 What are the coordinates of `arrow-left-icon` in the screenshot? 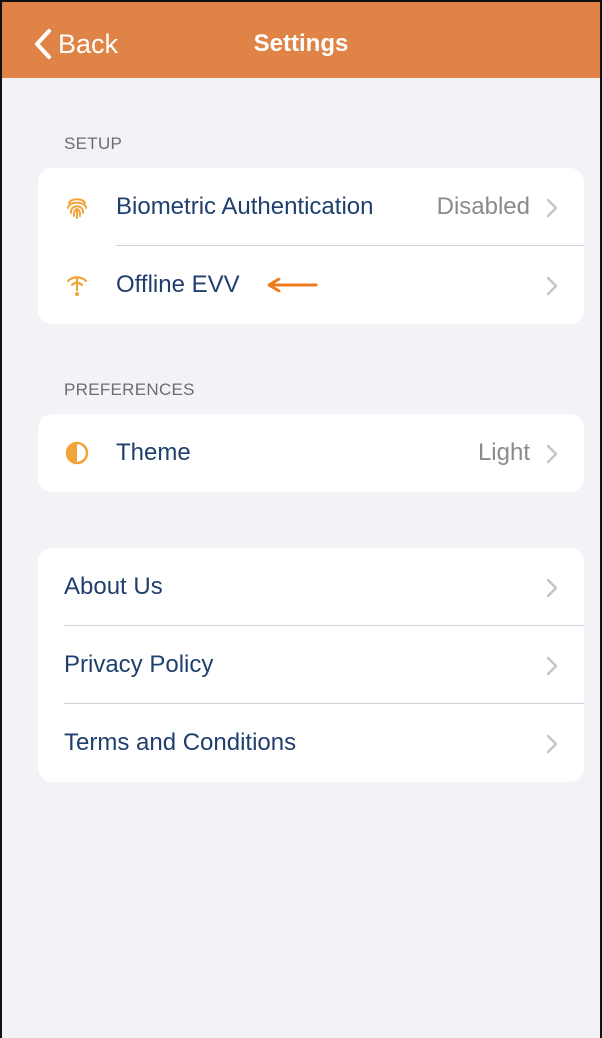 It's located at (292, 285).